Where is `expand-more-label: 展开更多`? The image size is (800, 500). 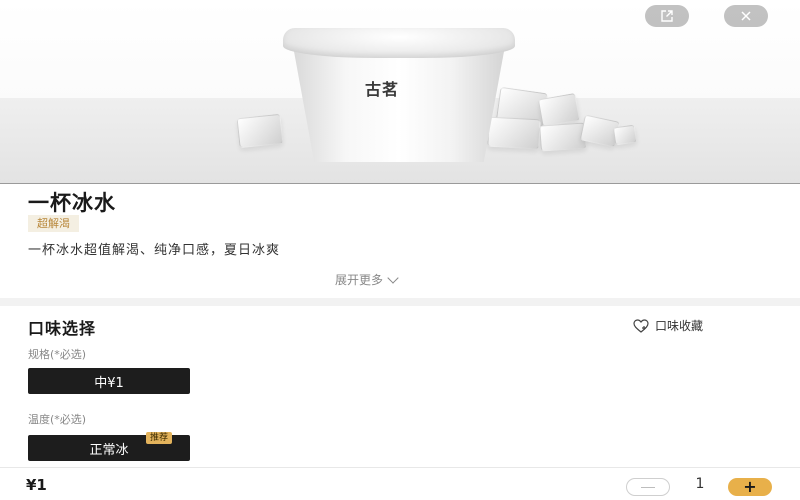 expand-more-label: 展开更多 is located at coordinates (359, 280).